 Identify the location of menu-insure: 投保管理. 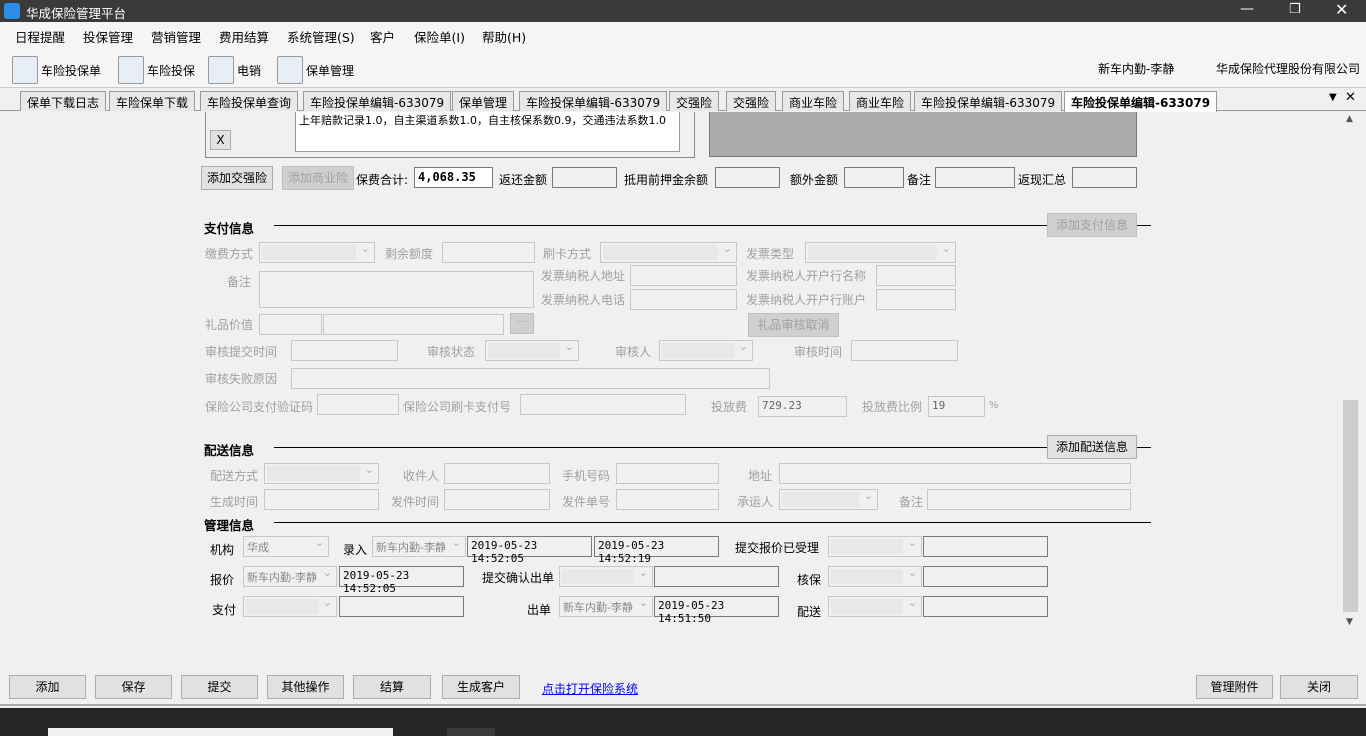
(108, 36).